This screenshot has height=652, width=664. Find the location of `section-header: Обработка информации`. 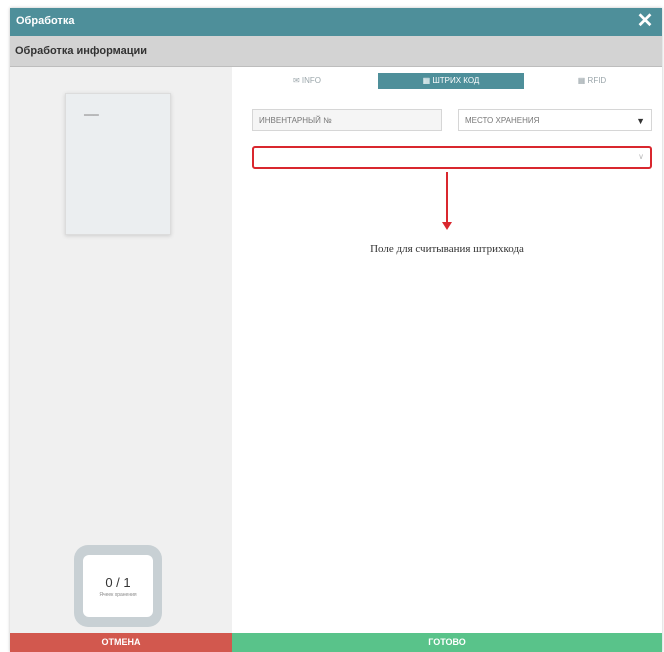

section-header: Обработка информации is located at coordinates (336, 51).